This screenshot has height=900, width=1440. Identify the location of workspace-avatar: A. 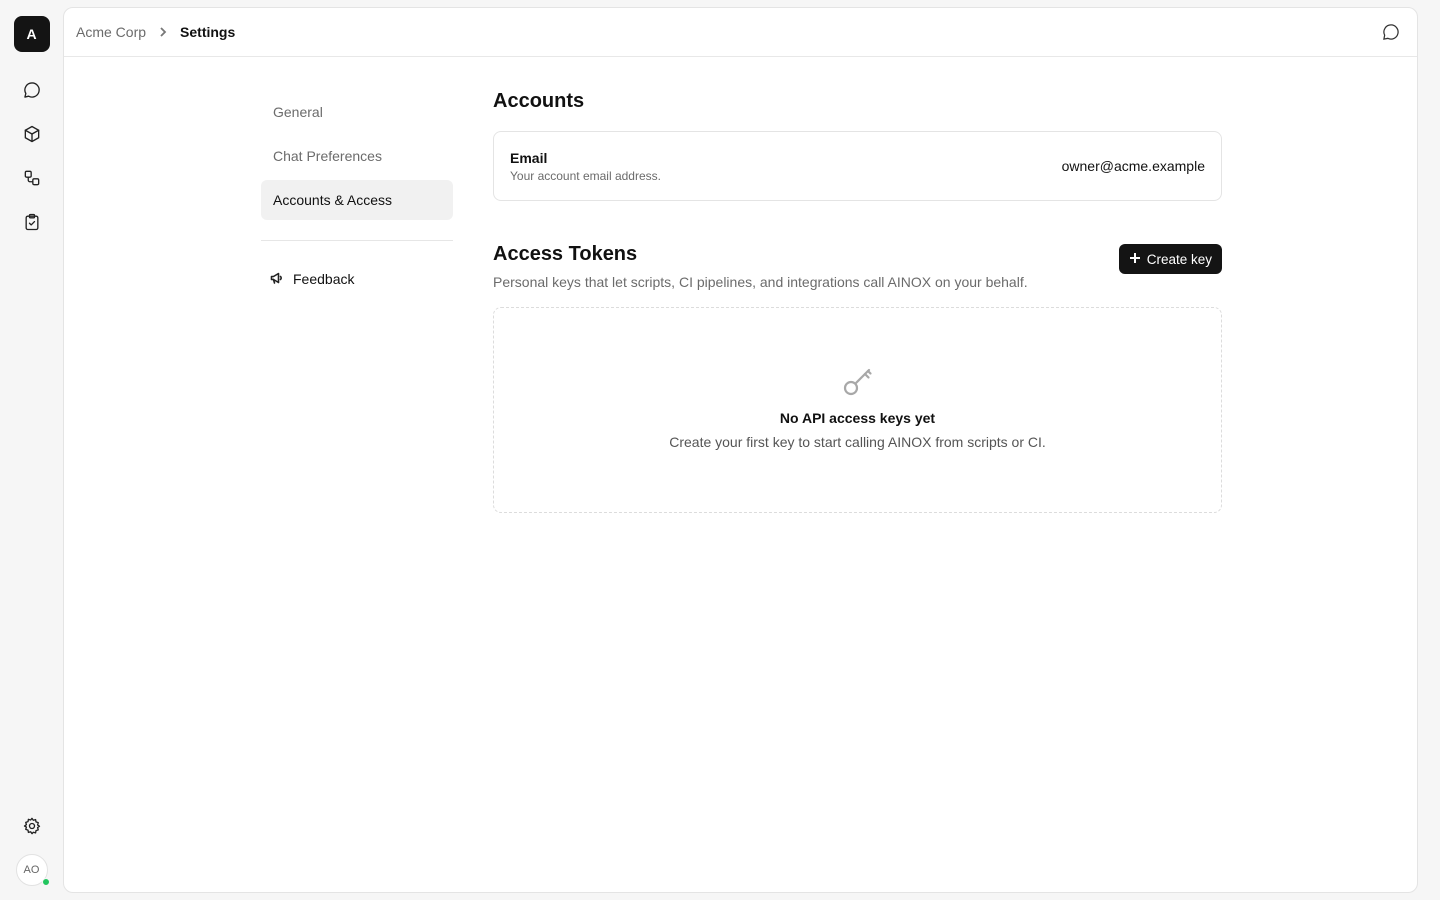
(31, 34).